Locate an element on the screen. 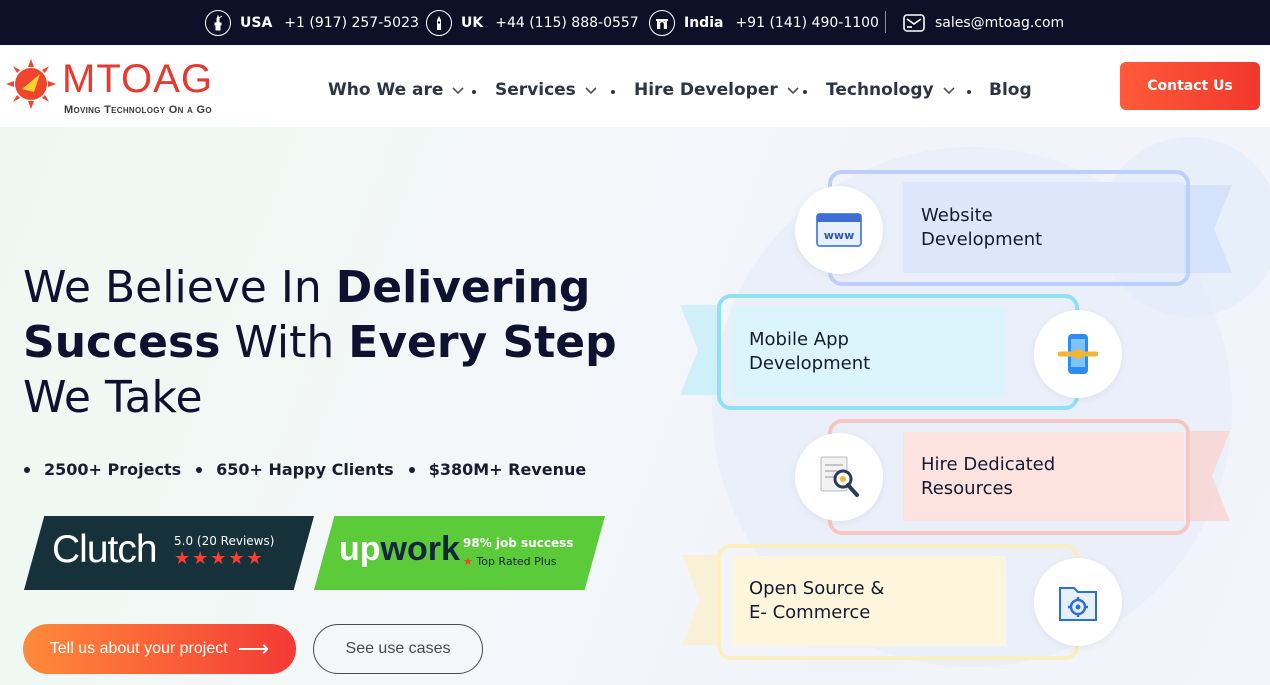 The width and height of the screenshot is (1270, 685). upwork-top-rated: ★ Top Rated Plus is located at coordinates (510, 561).